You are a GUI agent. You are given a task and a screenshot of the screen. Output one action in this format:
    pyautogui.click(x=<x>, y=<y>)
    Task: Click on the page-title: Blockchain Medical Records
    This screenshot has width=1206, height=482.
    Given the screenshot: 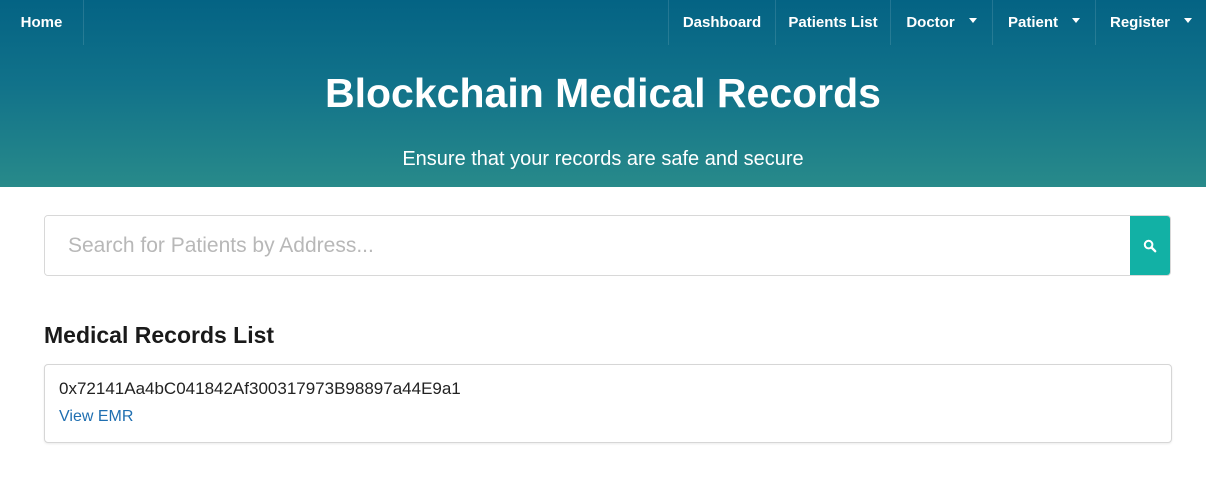 What is the action you would take?
    pyautogui.click(x=603, y=93)
    